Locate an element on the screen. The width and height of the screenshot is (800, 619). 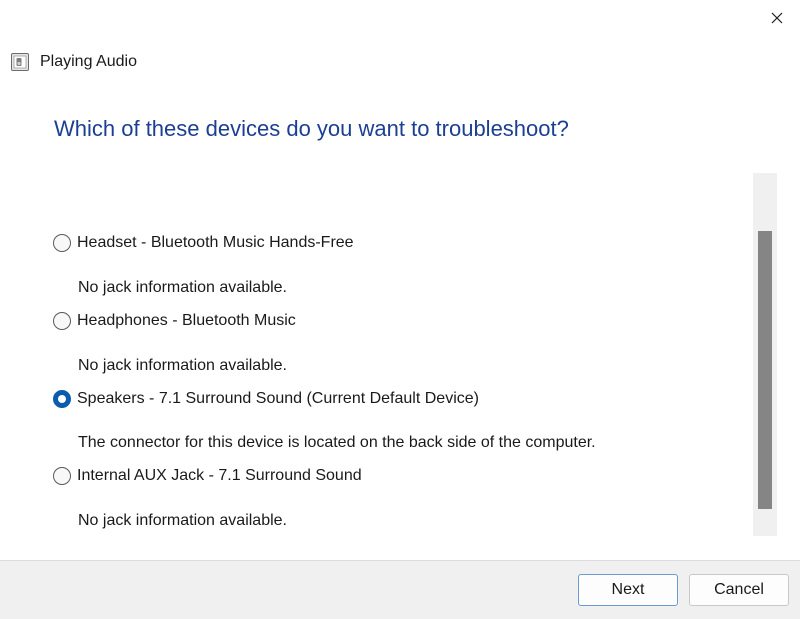
footer-bar: Next Cancel is located at coordinates (400, 589).